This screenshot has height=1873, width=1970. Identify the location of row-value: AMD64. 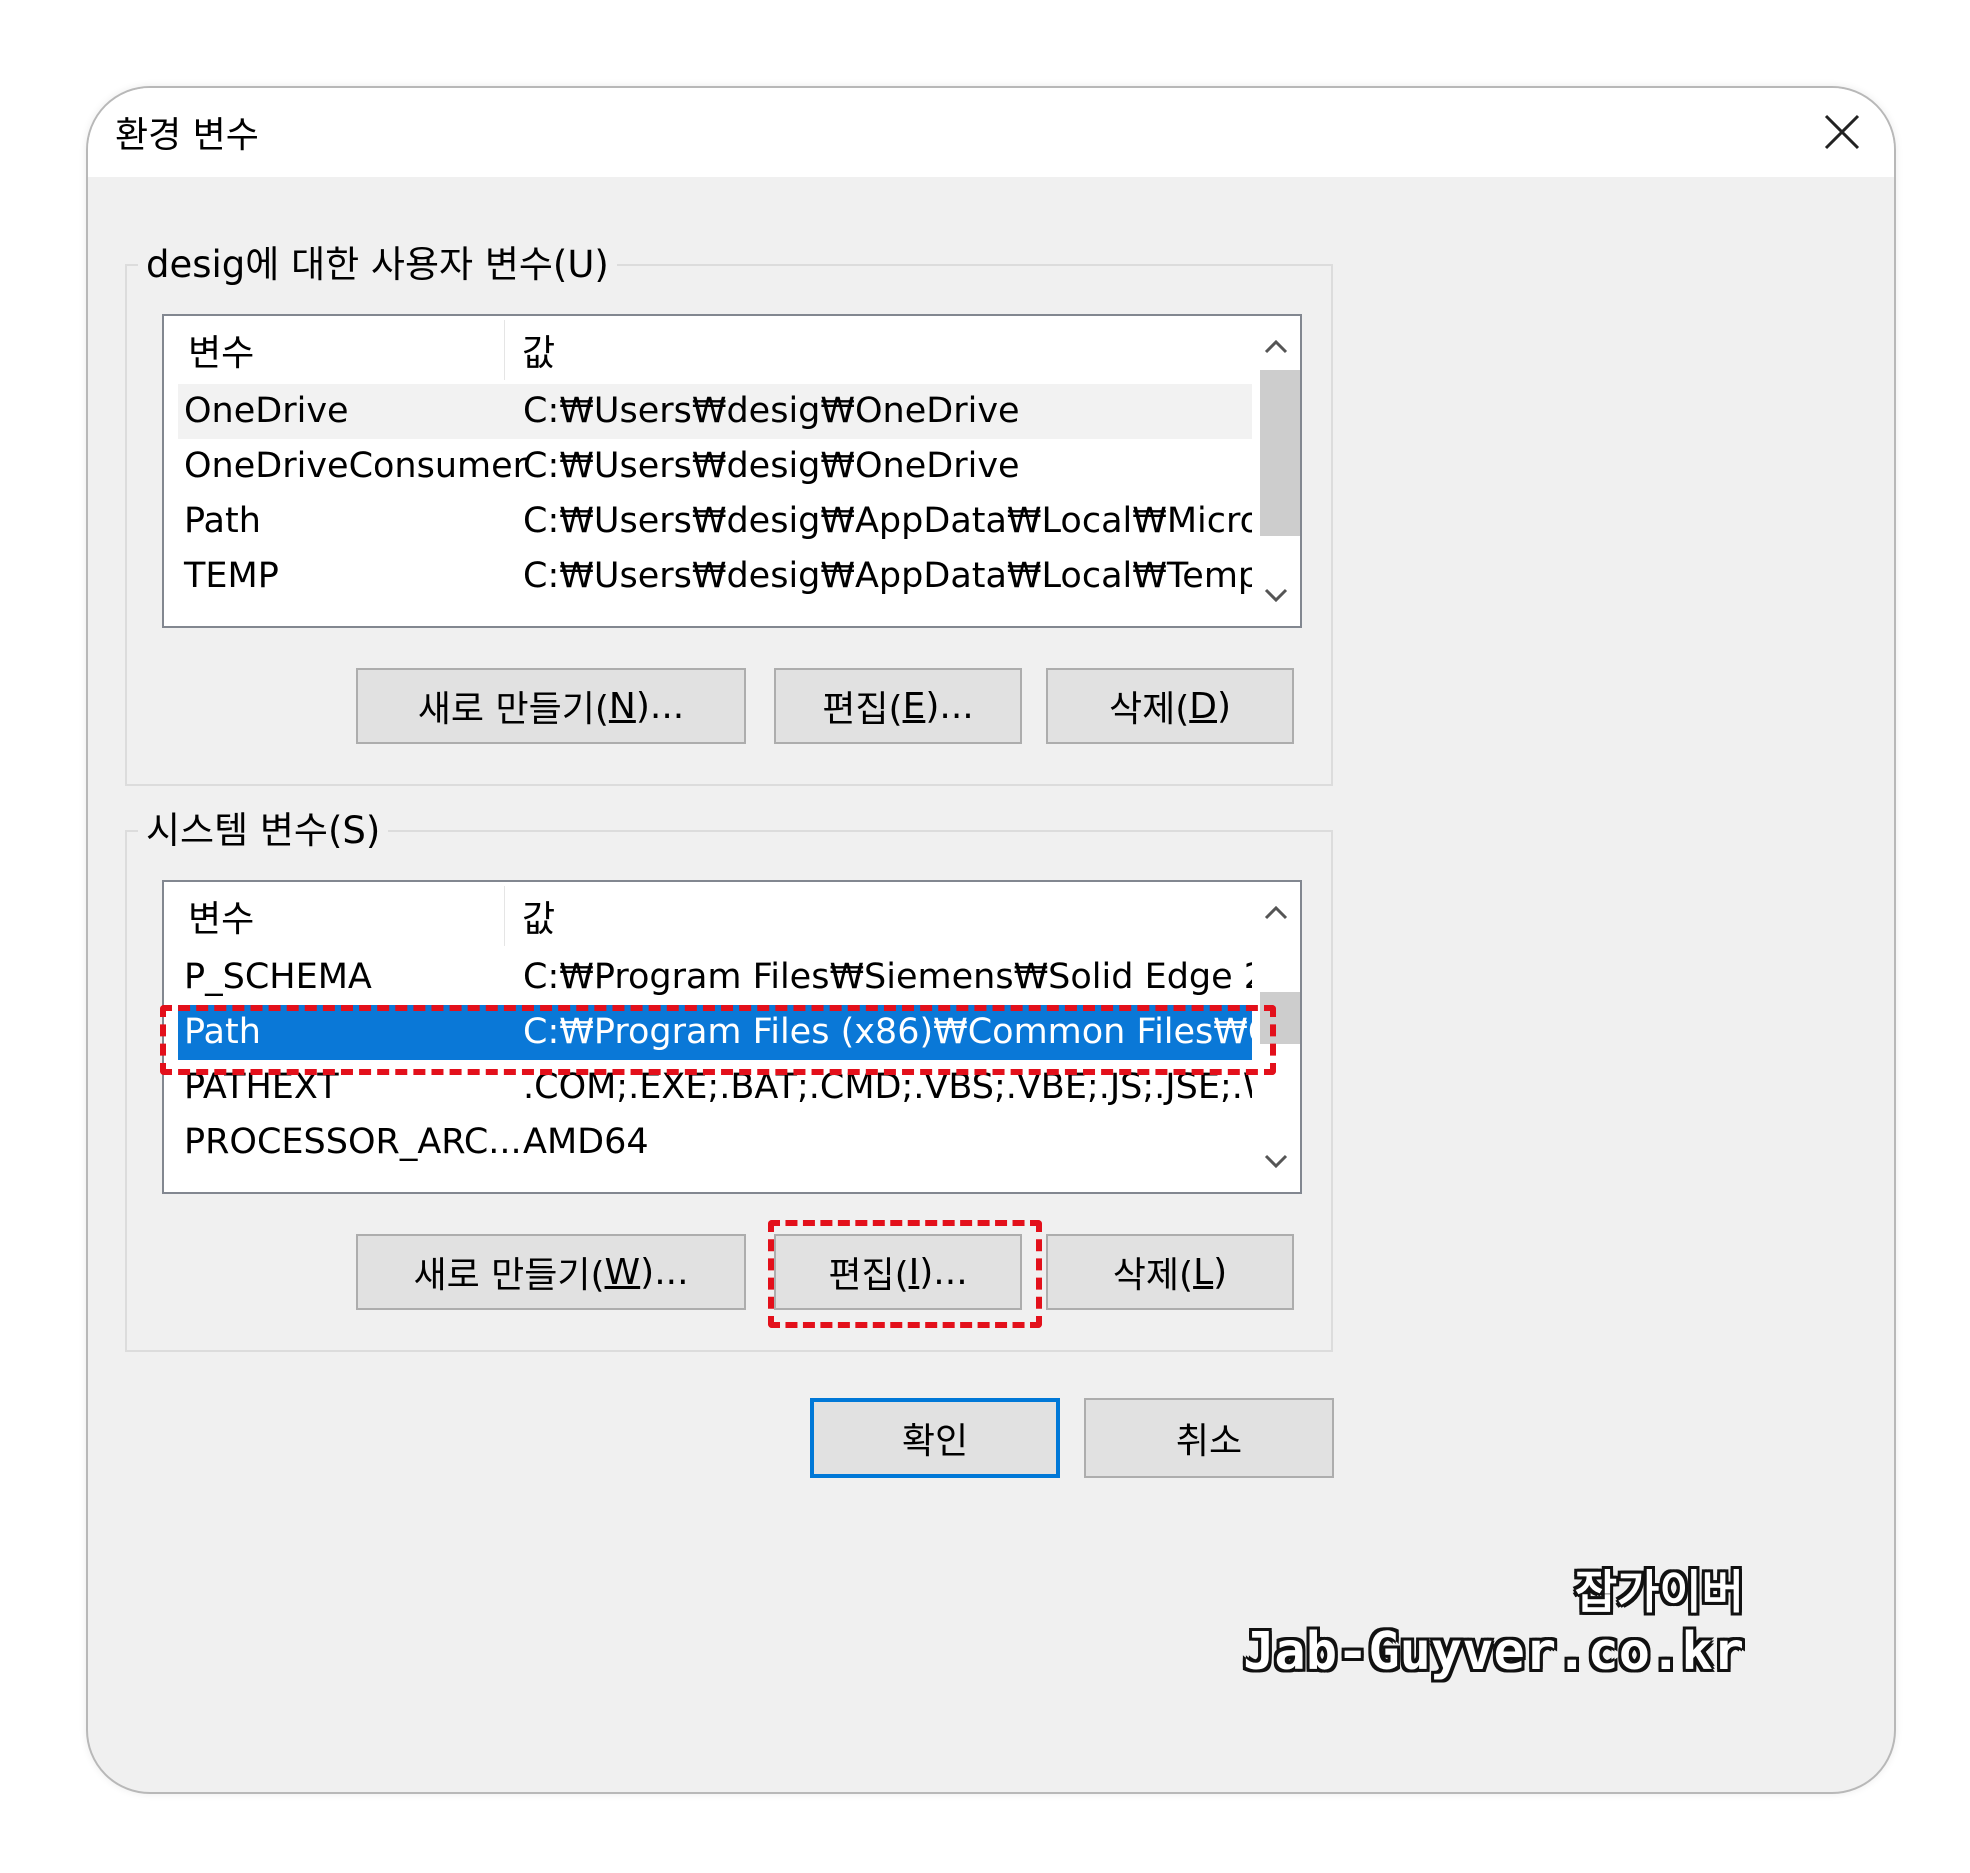
(586, 1142).